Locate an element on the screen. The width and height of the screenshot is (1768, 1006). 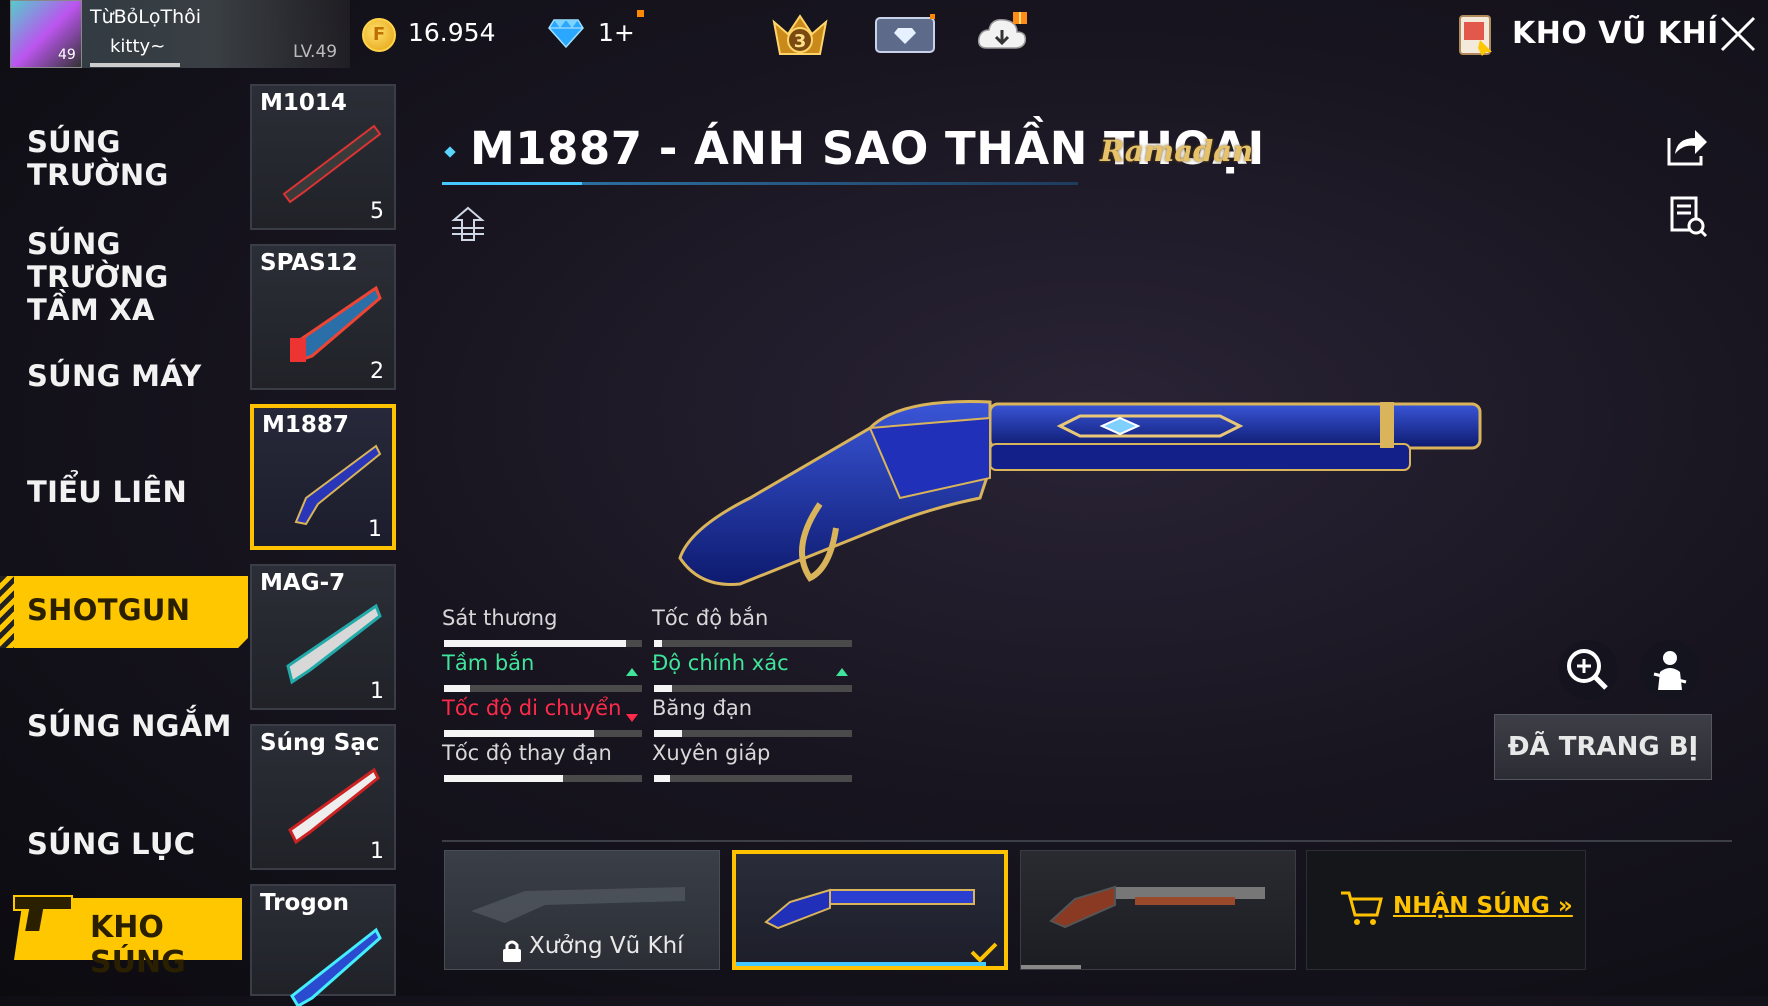
divider is located at coordinates (1087, 841).